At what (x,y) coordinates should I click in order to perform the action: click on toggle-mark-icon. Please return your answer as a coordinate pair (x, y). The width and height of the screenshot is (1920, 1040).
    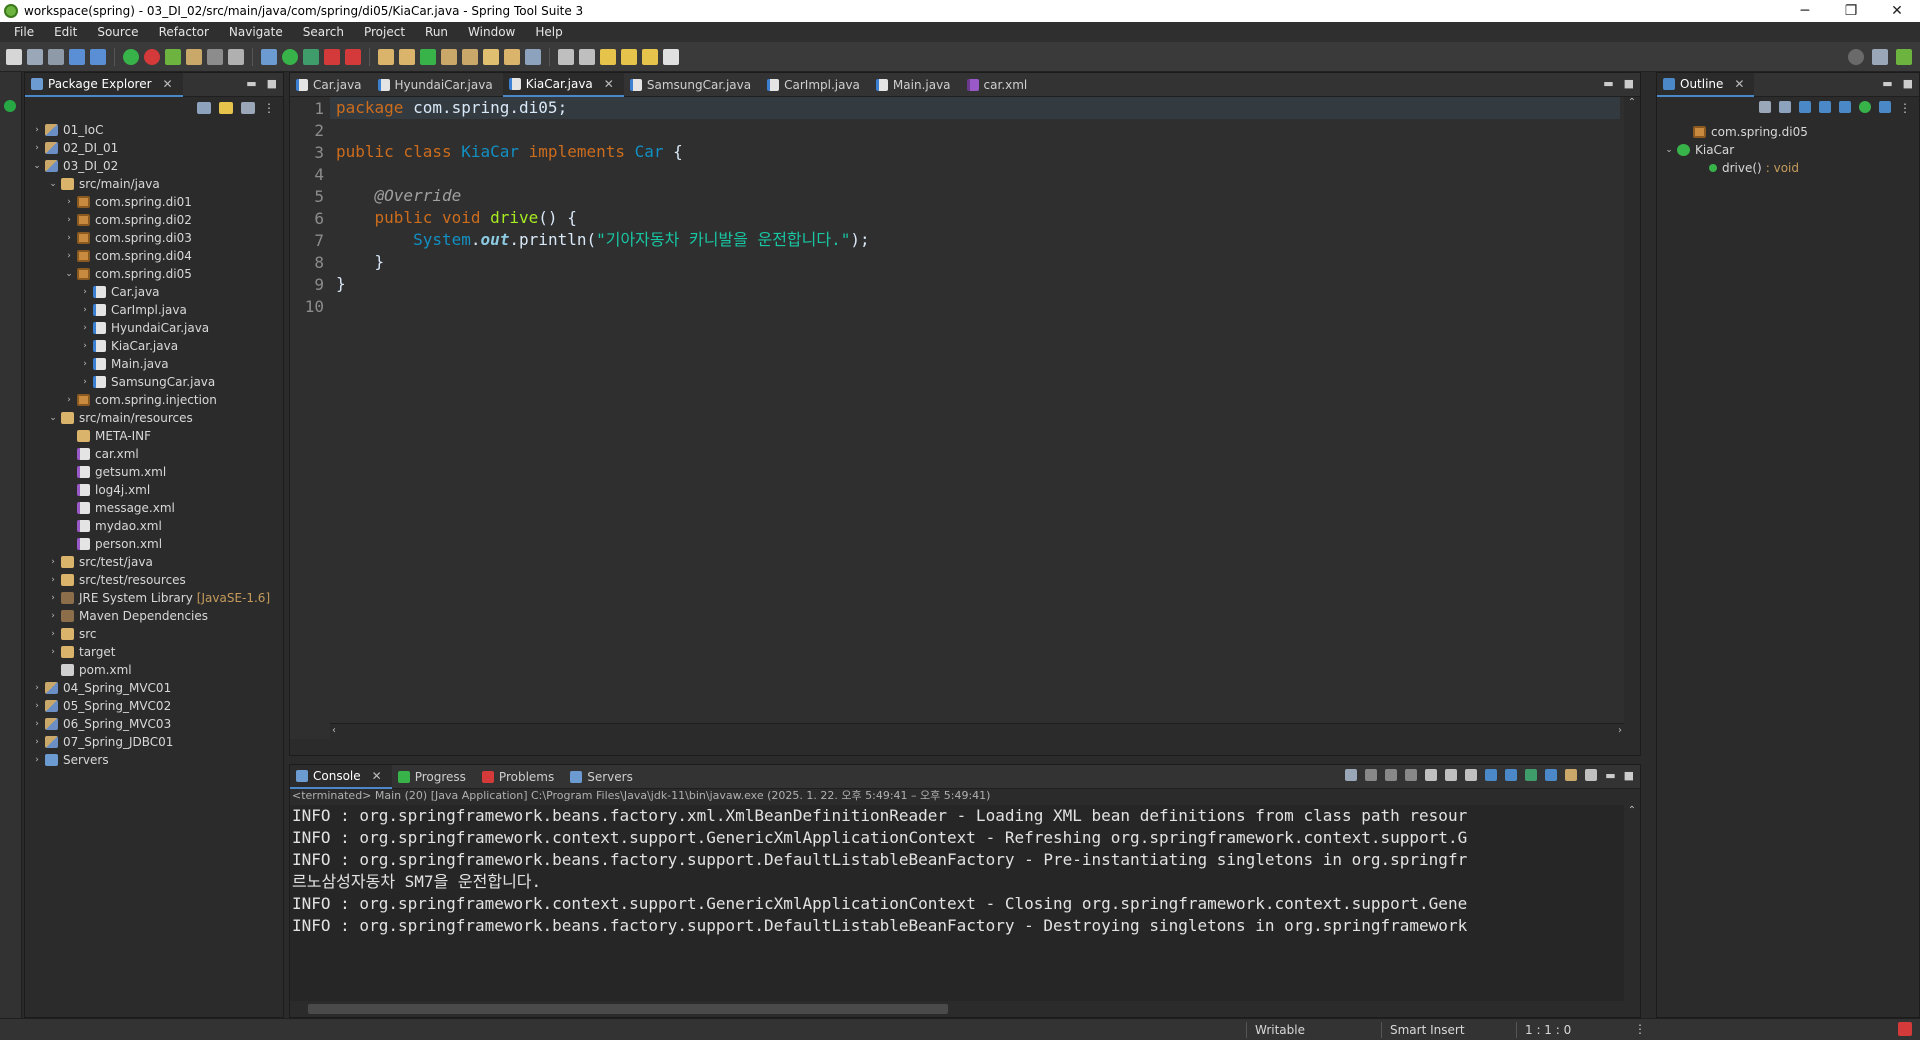
    Looking at the image, I should click on (215, 56).